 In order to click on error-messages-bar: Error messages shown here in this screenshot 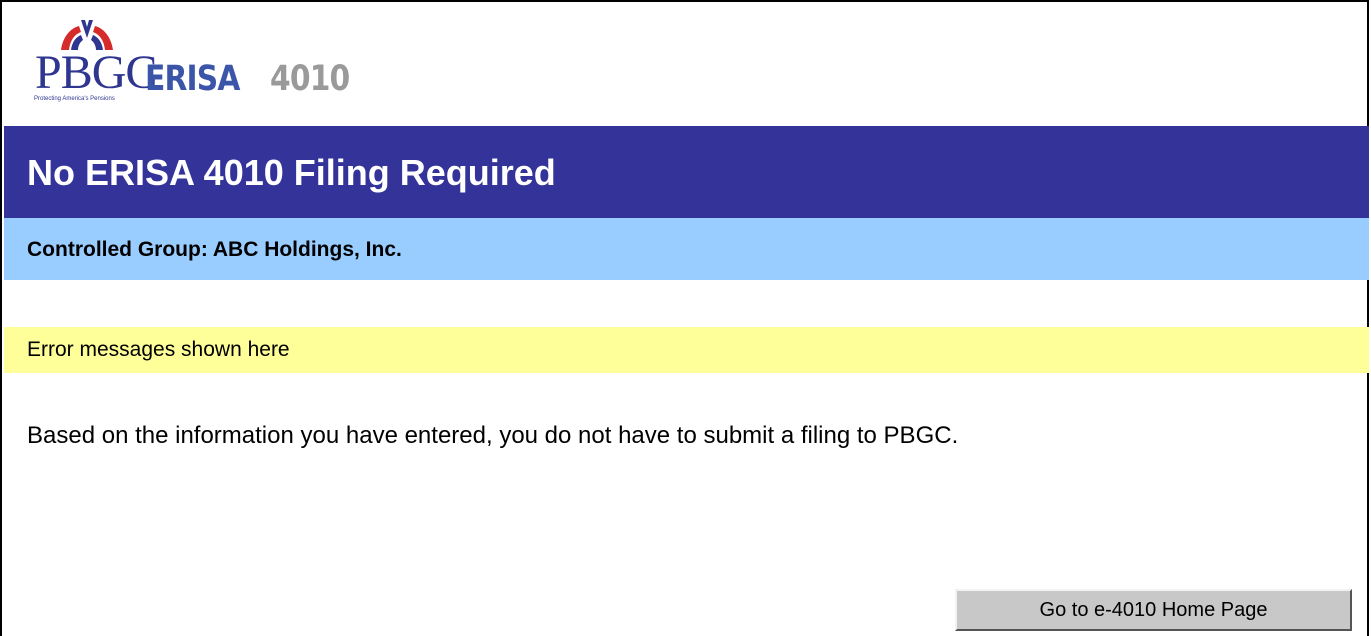, I will do `click(686, 350)`.